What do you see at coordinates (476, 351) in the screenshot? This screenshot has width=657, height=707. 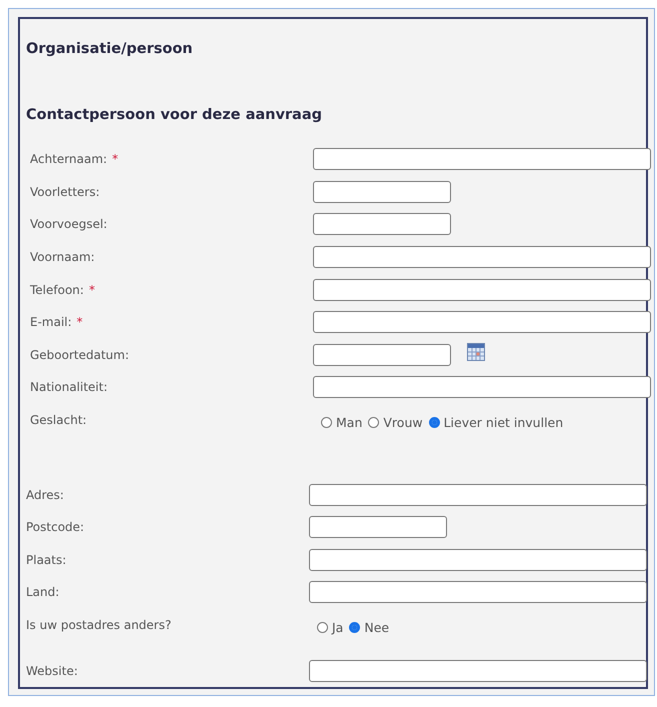 I see `calendar-icon` at bounding box center [476, 351].